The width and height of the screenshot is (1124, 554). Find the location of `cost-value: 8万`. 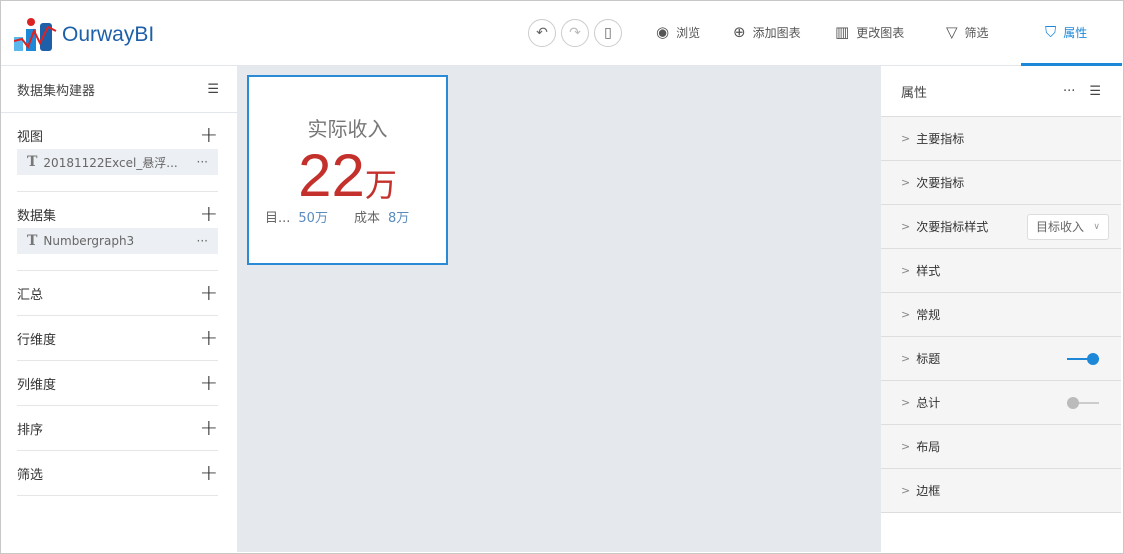

cost-value: 8万 is located at coordinates (398, 218).